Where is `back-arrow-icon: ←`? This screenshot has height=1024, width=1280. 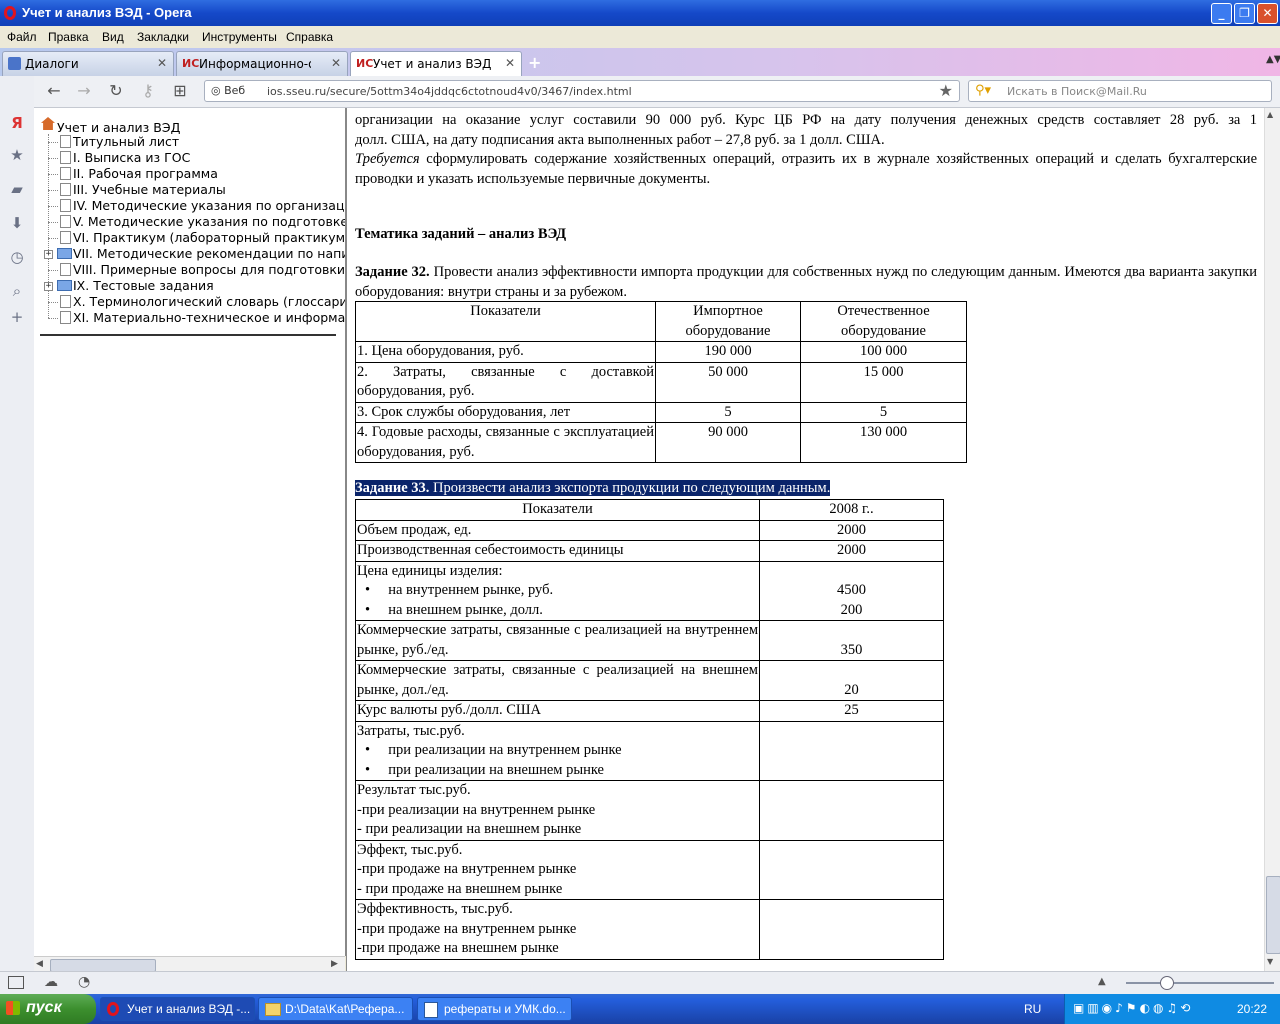 back-arrow-icon: ← is located at coordinates (54, 91).